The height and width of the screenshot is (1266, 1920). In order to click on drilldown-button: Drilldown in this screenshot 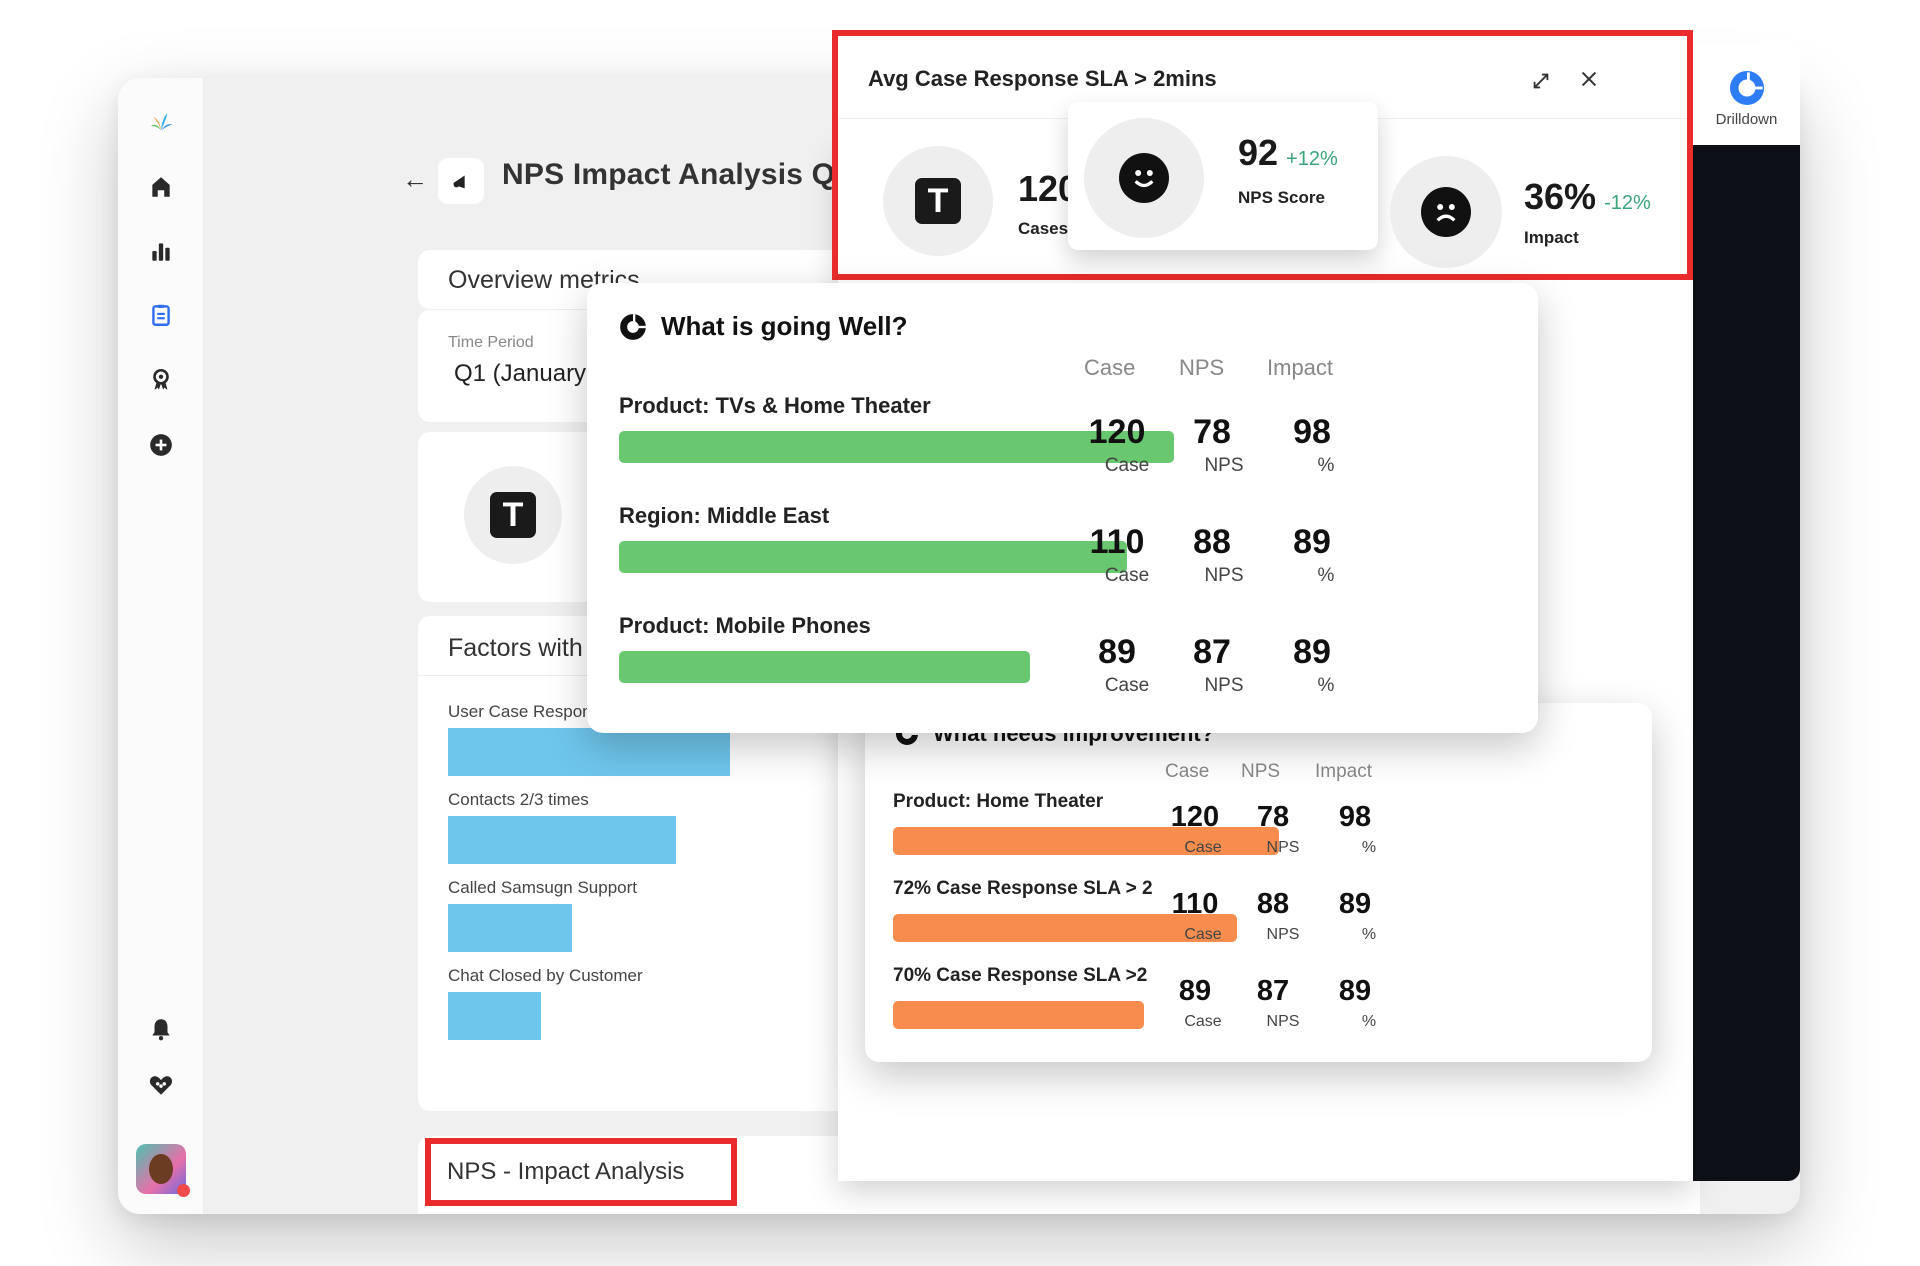, I will do `click(1746, 94)`.